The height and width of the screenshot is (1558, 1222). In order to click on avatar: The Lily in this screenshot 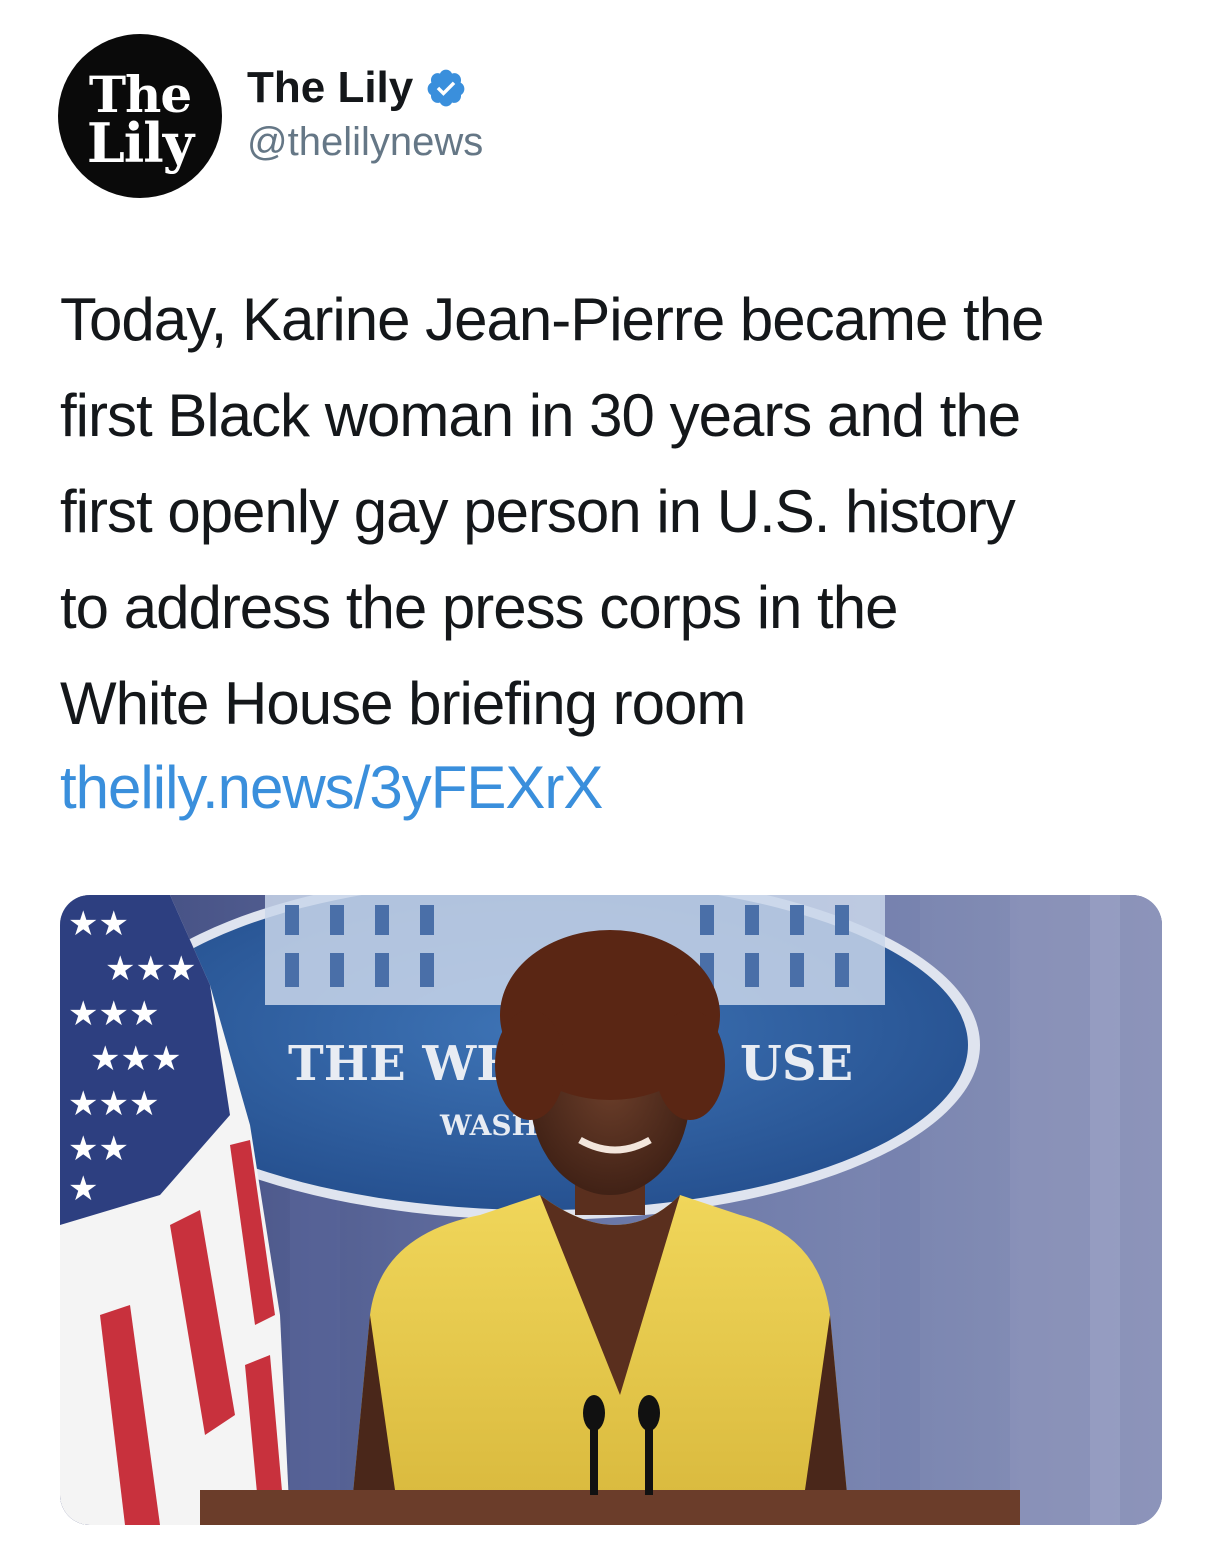, I will do `click(140, 116)`.